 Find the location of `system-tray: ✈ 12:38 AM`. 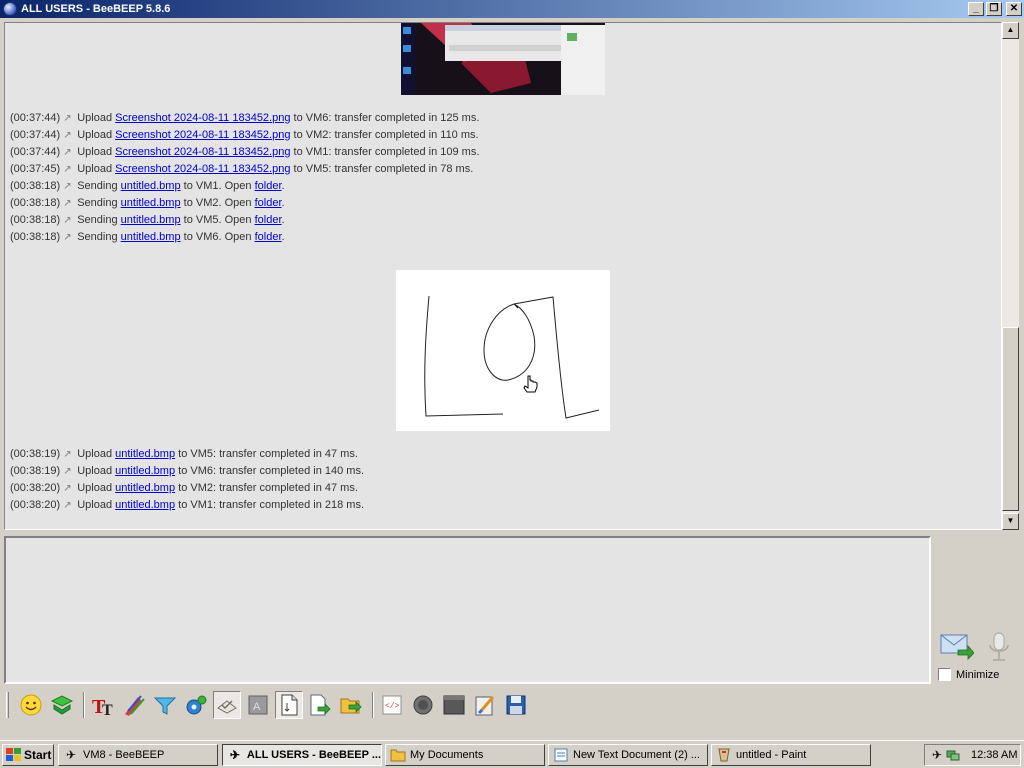

system-tray: ✈ 12:38 AM is located at coordinates (972, 755).